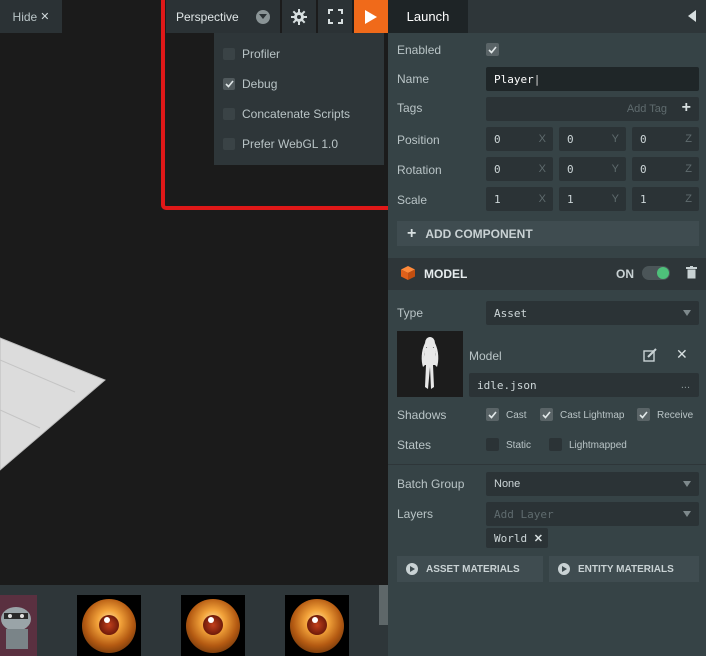  What do you see at coordinates (412, 569) in the screenshot?
I see `expand-icon` at bounding box center [412, 569].